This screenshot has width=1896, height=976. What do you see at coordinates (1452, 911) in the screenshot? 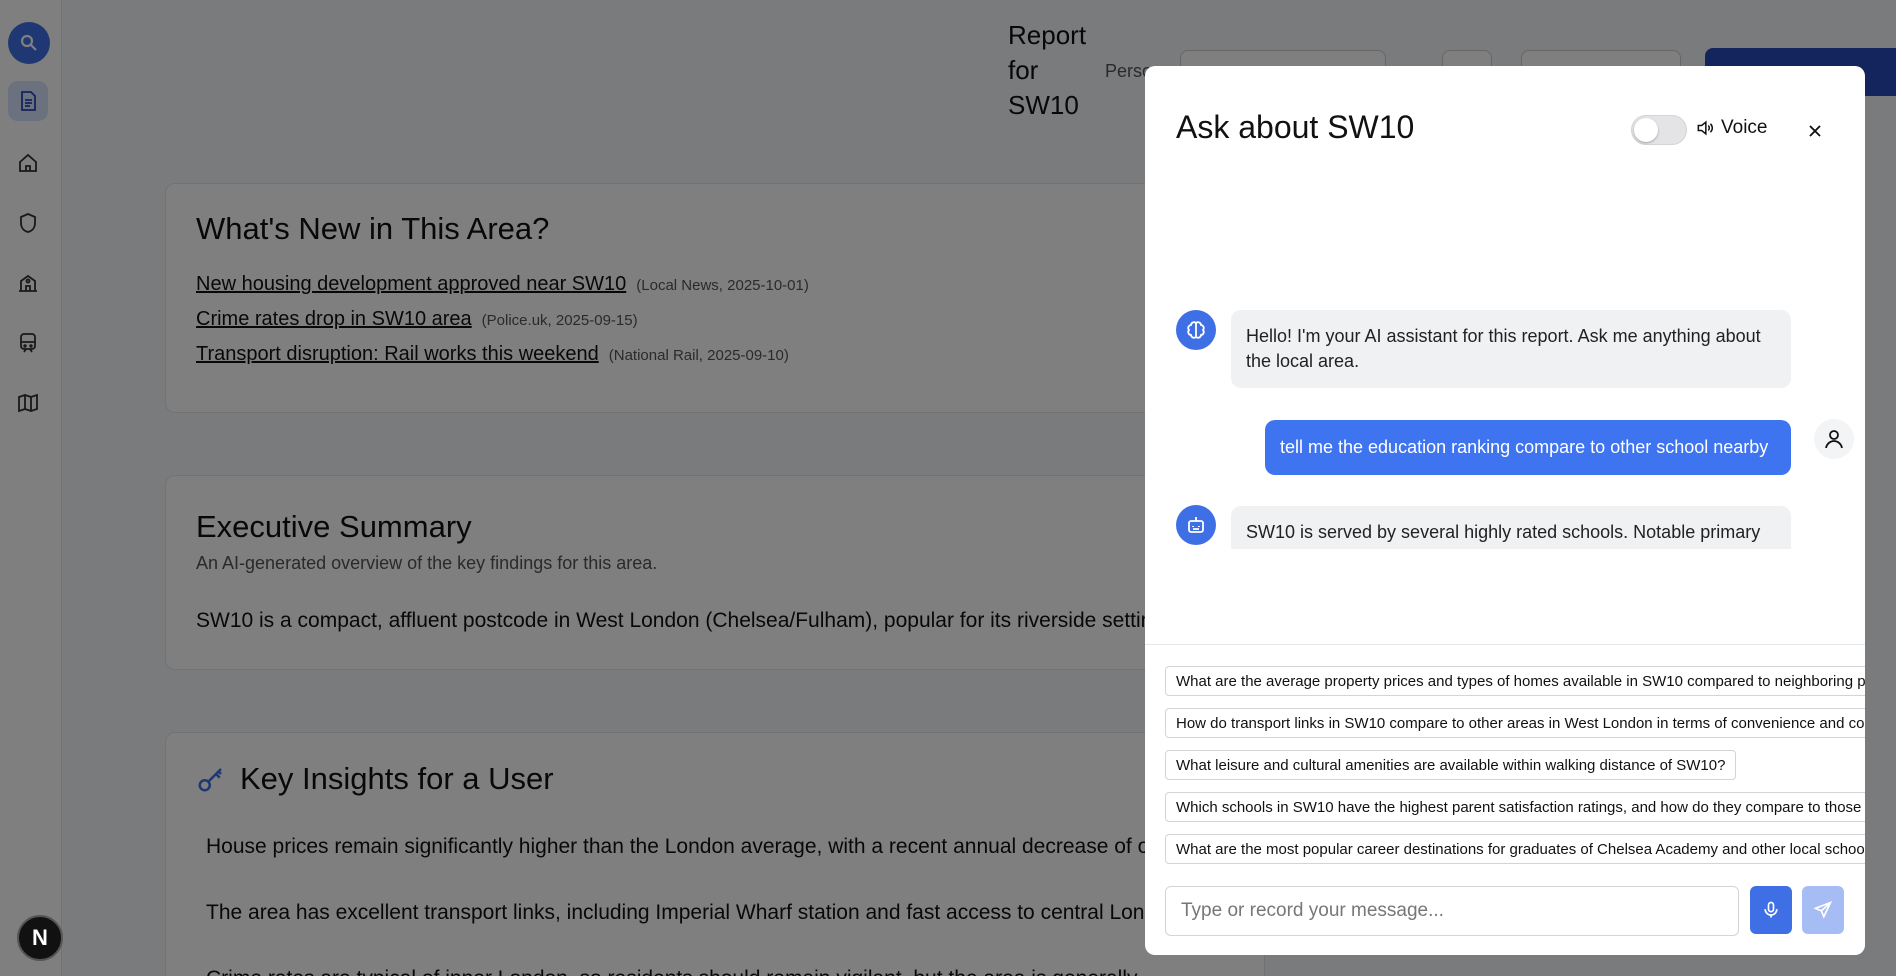
I see `message-input` at bounding box center [1452, 911].